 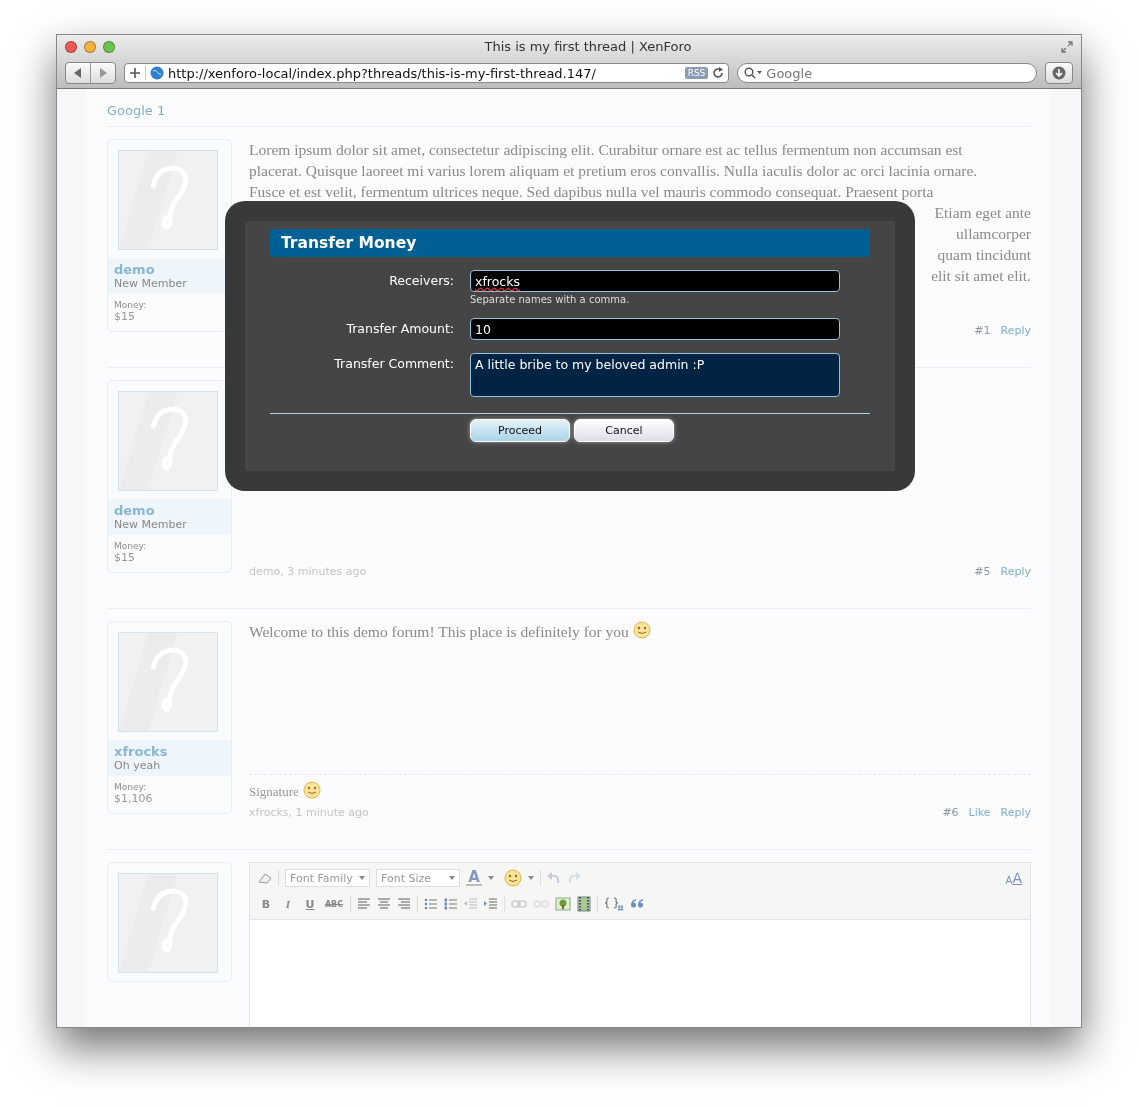 What do you see at coordinates (979, 812) in the screenshot?
I see `post-action-link: Like` at bounding box center [979, 812].